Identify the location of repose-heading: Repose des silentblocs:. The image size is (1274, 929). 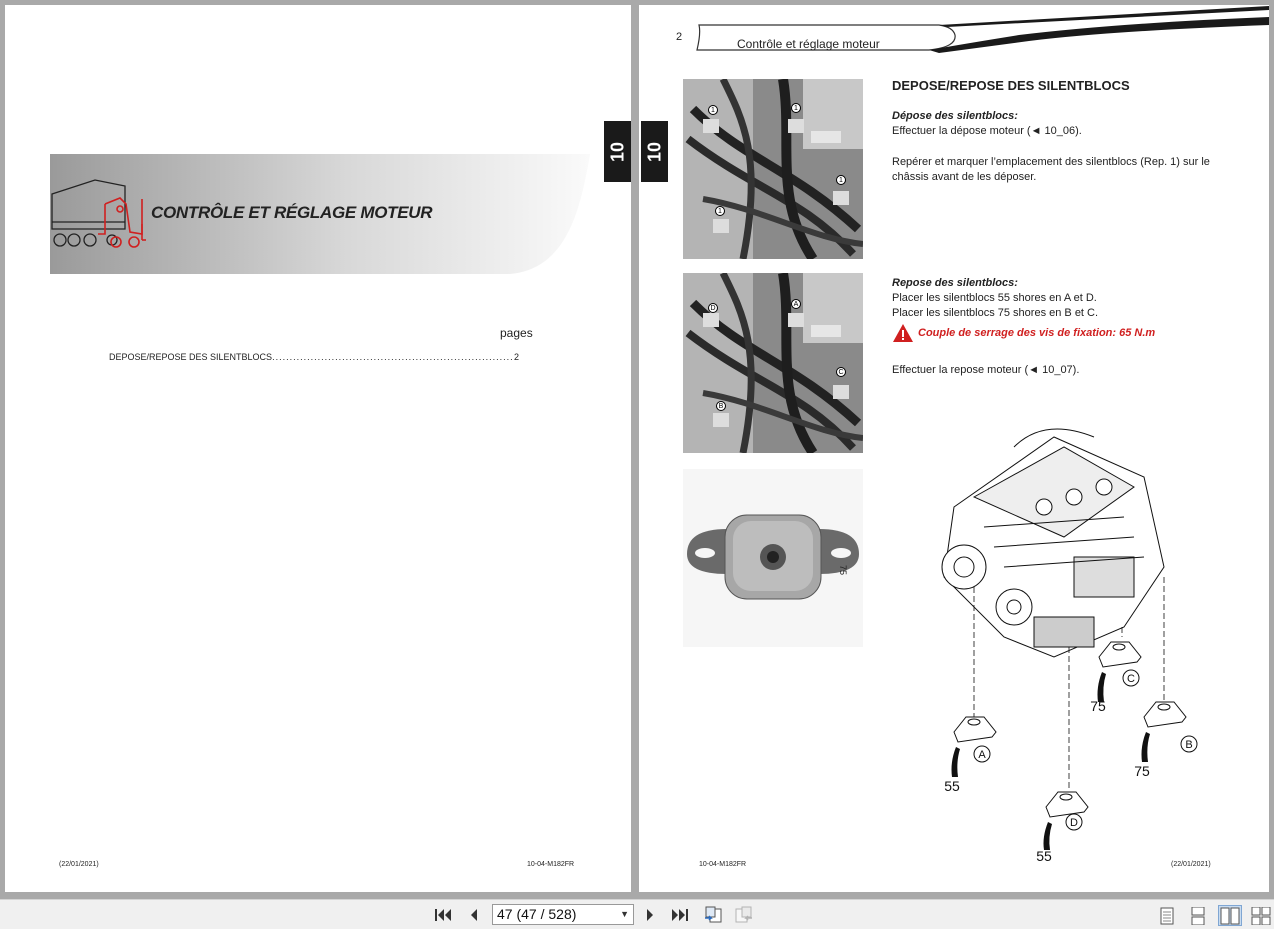
(955, 283).